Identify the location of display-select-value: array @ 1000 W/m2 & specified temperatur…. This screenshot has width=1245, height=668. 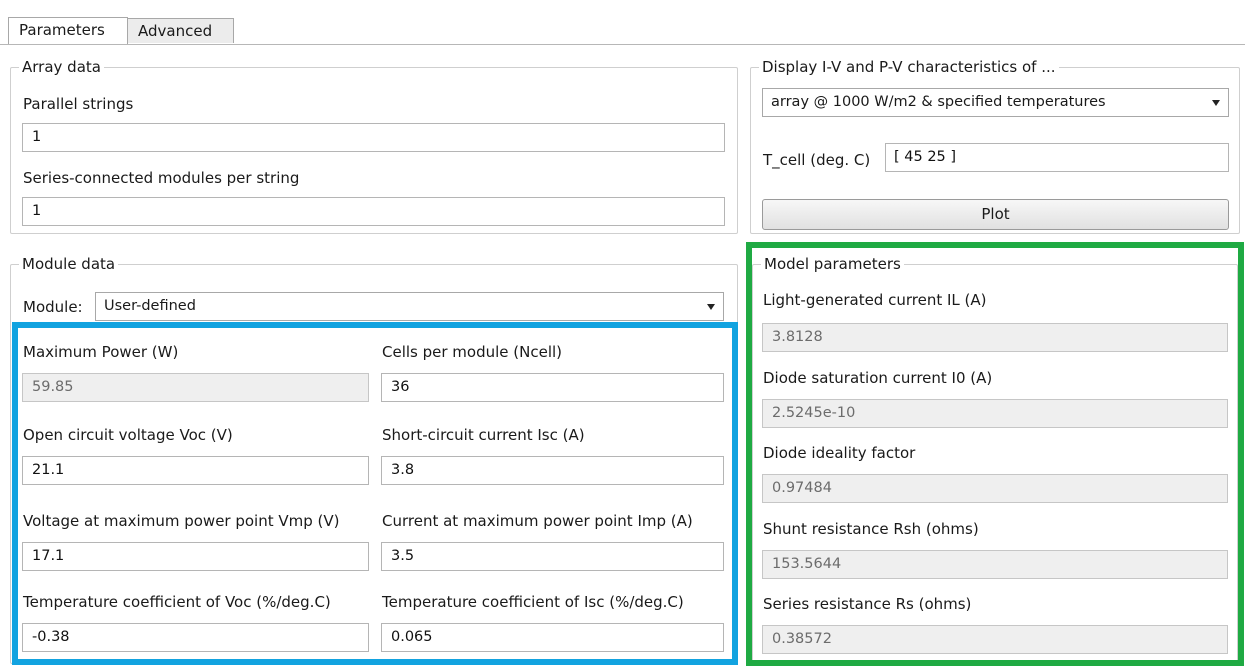
(938, 102).